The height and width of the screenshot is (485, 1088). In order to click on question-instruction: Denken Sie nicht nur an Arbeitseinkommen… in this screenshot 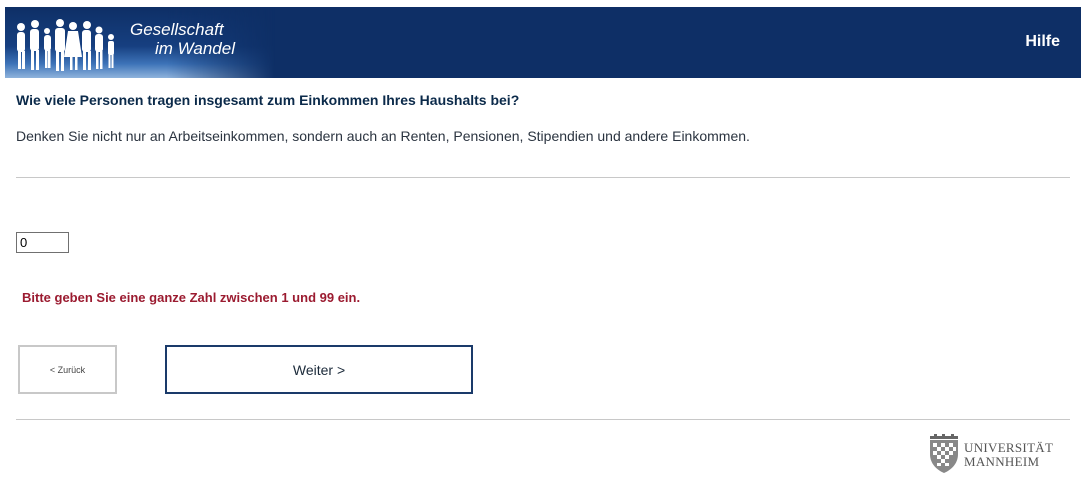, I will do `click(383, 136)`.